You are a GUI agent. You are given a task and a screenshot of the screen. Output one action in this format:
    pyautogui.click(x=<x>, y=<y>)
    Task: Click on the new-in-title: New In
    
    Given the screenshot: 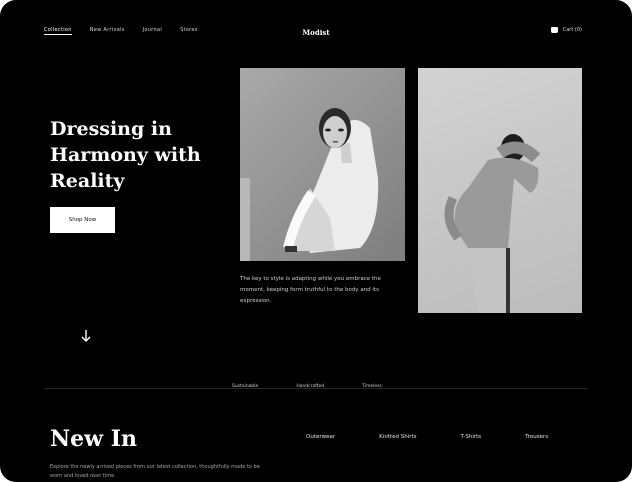 What is the action you would take?
    pyautogui.click(x=93, y=439)
    